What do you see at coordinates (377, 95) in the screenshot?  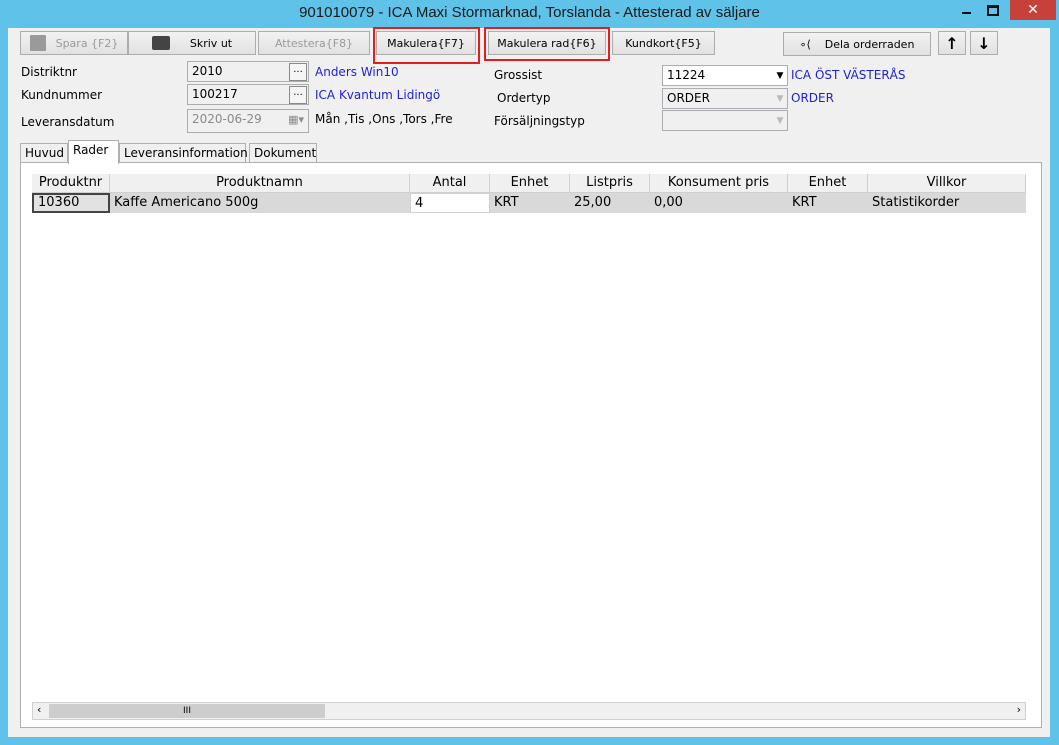 I see `kund-name-link: ICA Kvantum Lidingö` at bounding box center [377, 95].